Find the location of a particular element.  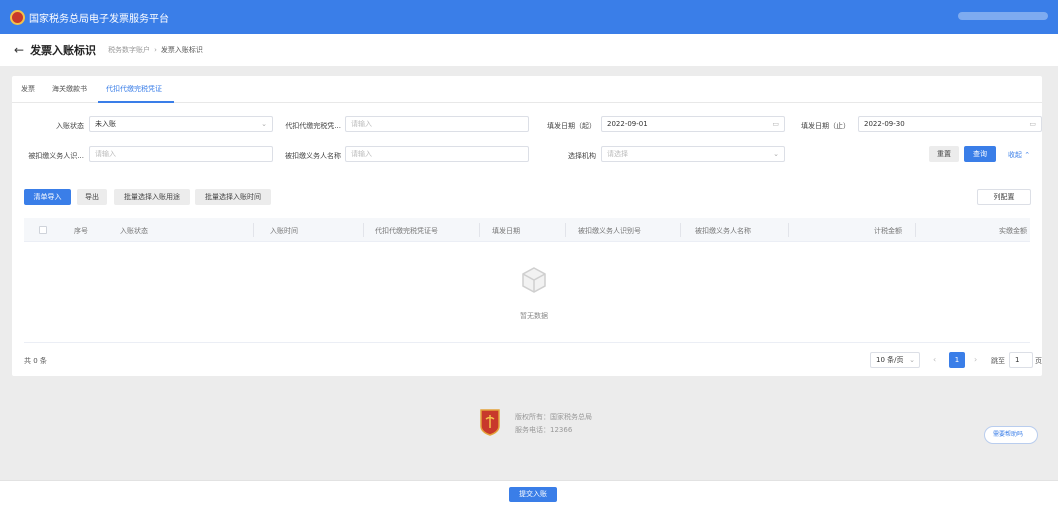

collapse-filters-link: 收起 ⌃ is located at coordinates (1019, 155).